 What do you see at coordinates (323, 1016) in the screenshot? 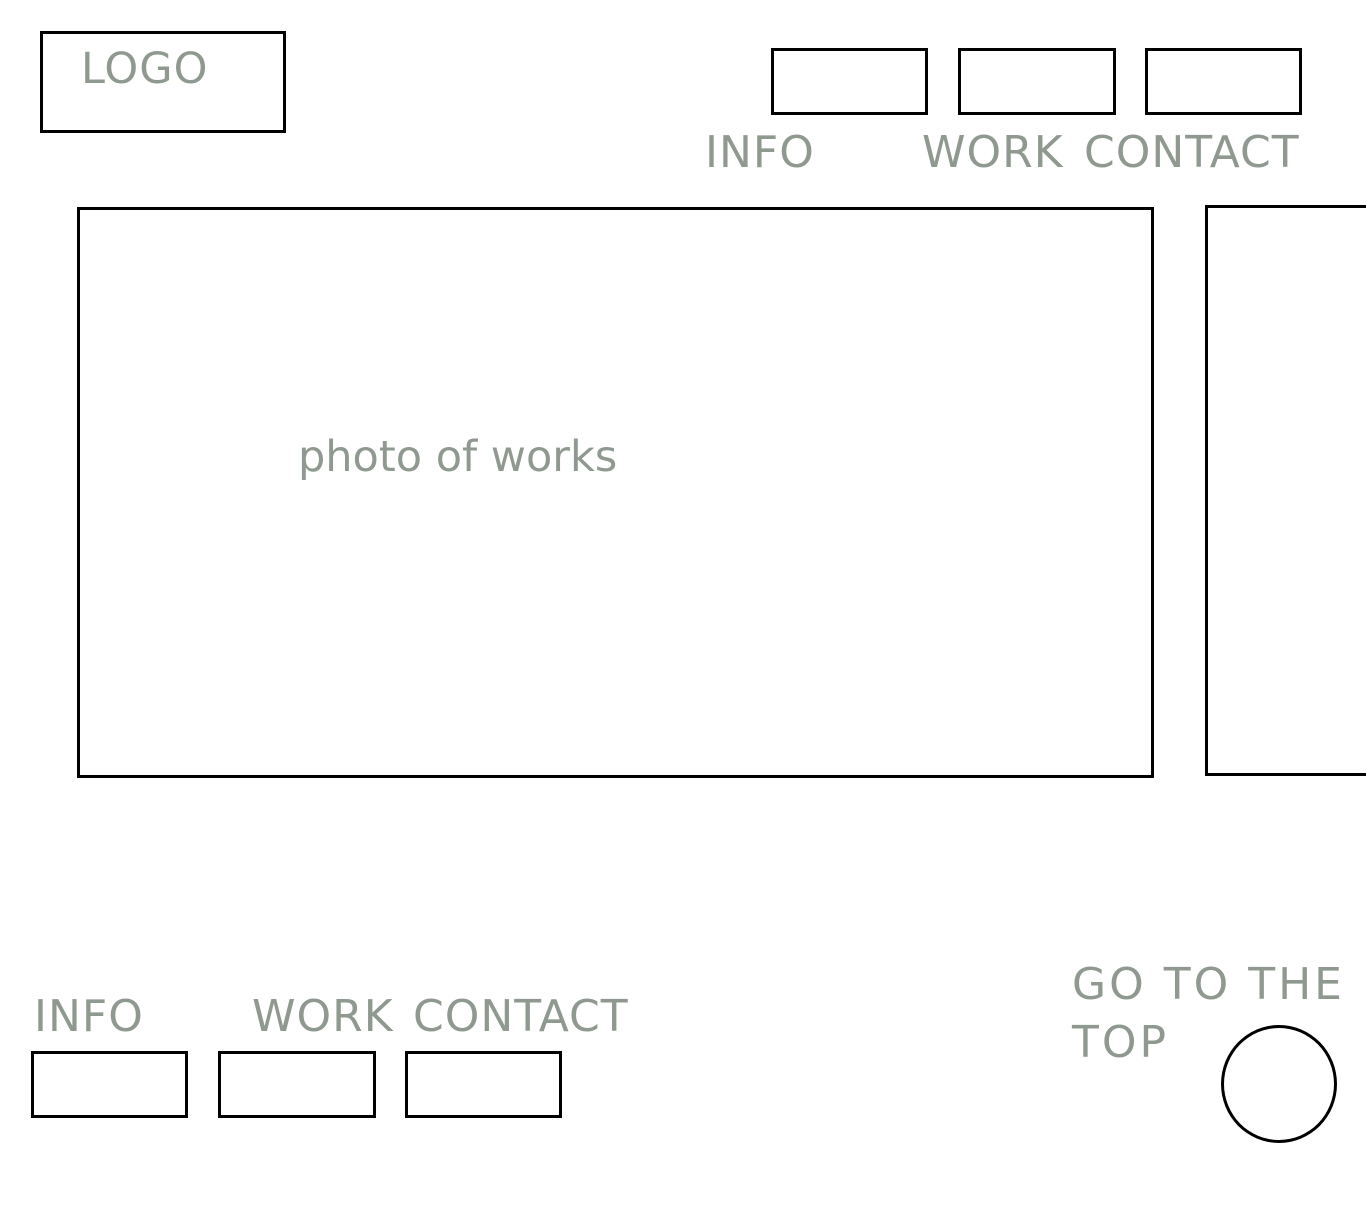
I see `footer-nav-work-label: WORK` at bounding box center [323, 1016].